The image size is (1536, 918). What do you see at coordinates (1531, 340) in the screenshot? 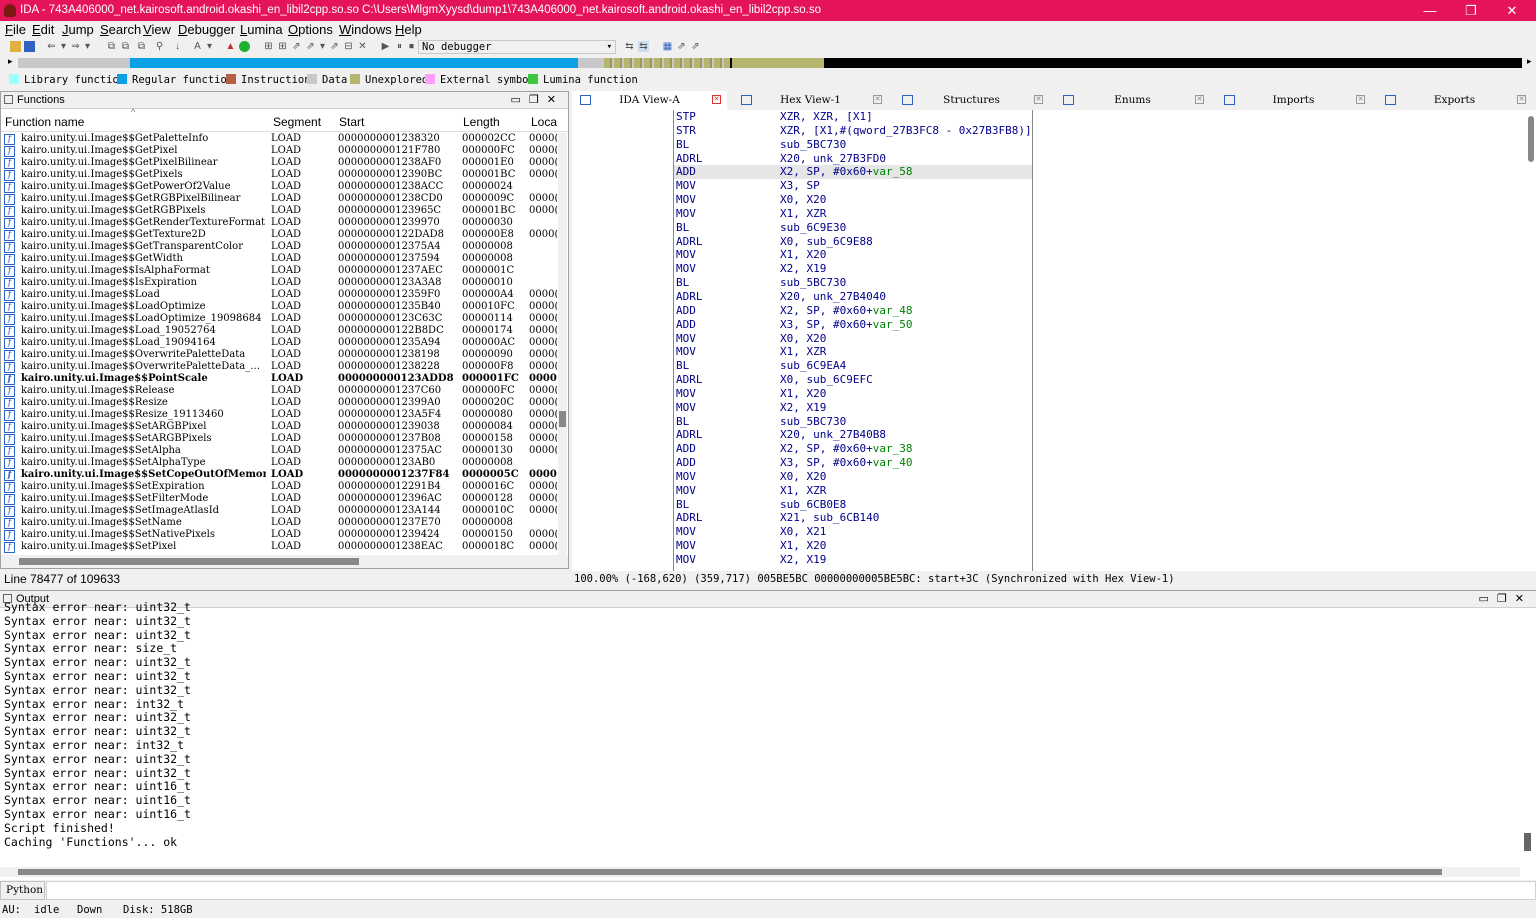
I see `ida-view-scrollbar` at bounding box center [1531, 340].